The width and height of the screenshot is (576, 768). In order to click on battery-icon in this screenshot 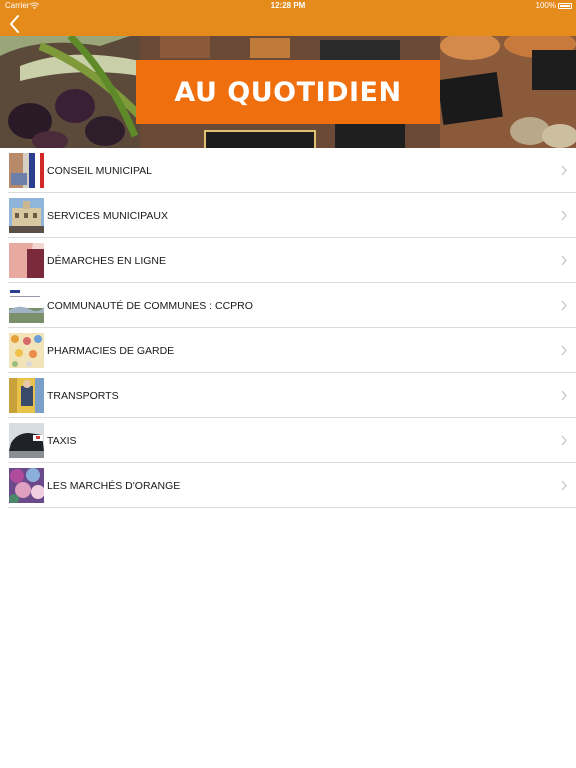, I will do `click(565, 6)`.